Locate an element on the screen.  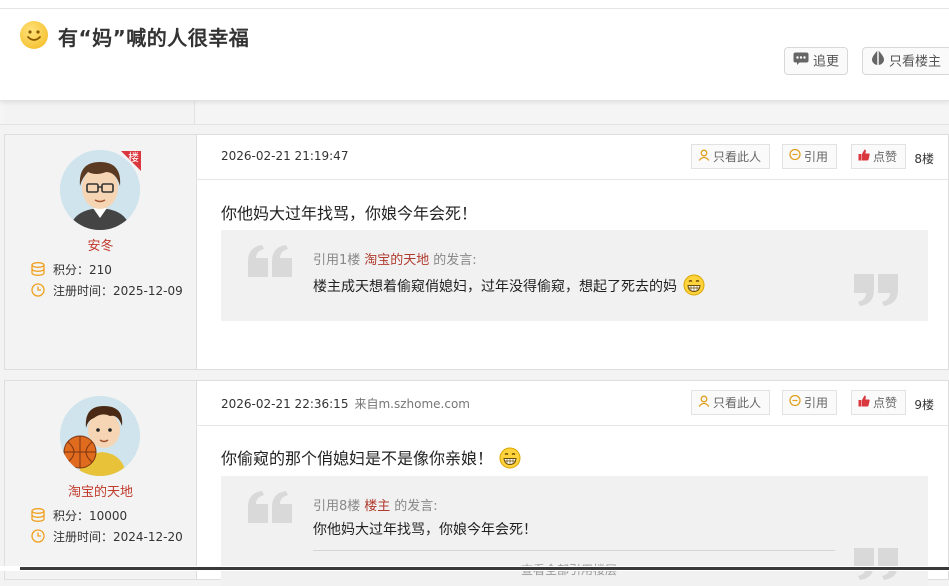
quote-divider is located at coordinates (574, 550).